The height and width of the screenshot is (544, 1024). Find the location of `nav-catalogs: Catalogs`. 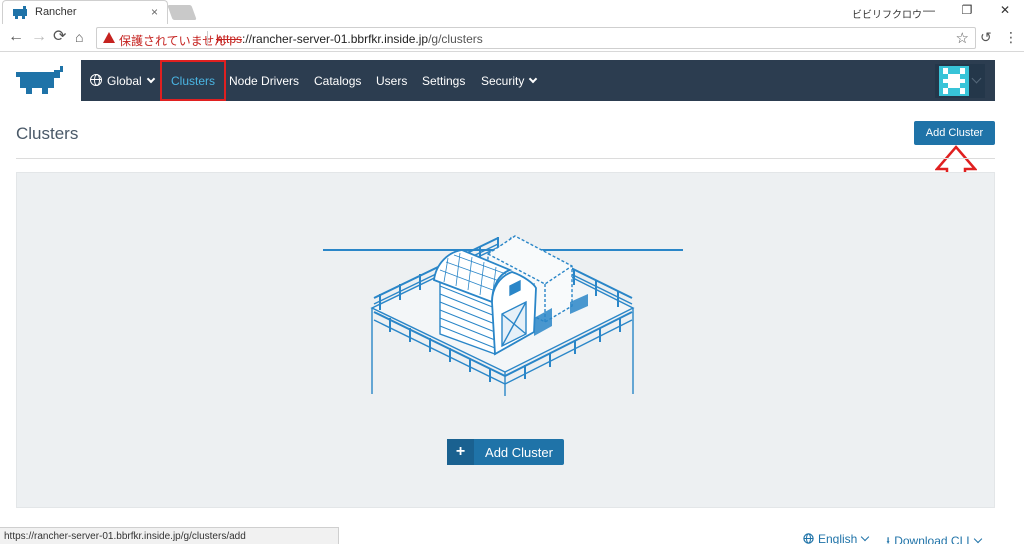

nav-catalogs: Catalogs is located at coordinates (337, 81).